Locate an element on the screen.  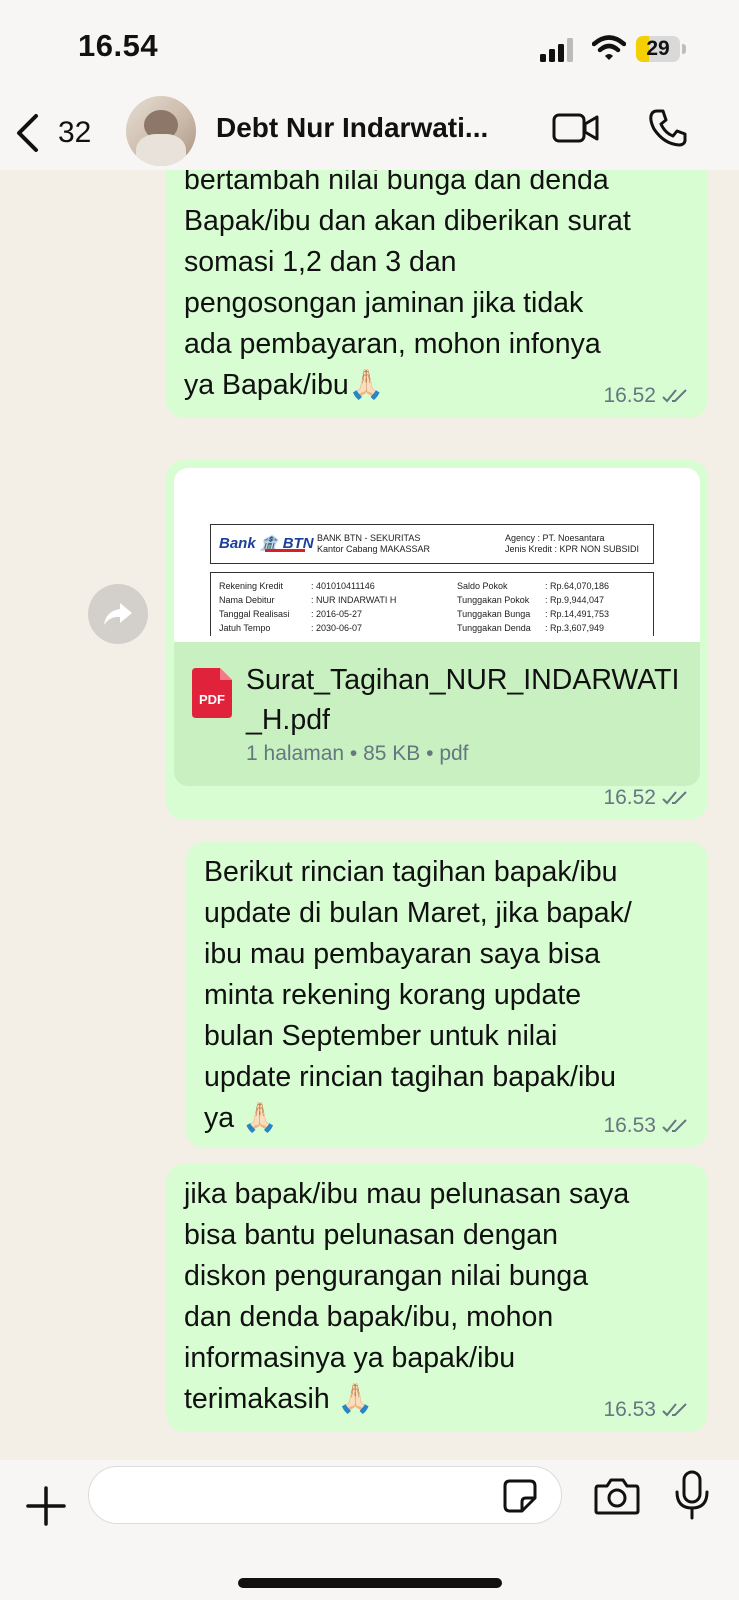
battery-indicator: 29 is located at coordinates (661, 49).